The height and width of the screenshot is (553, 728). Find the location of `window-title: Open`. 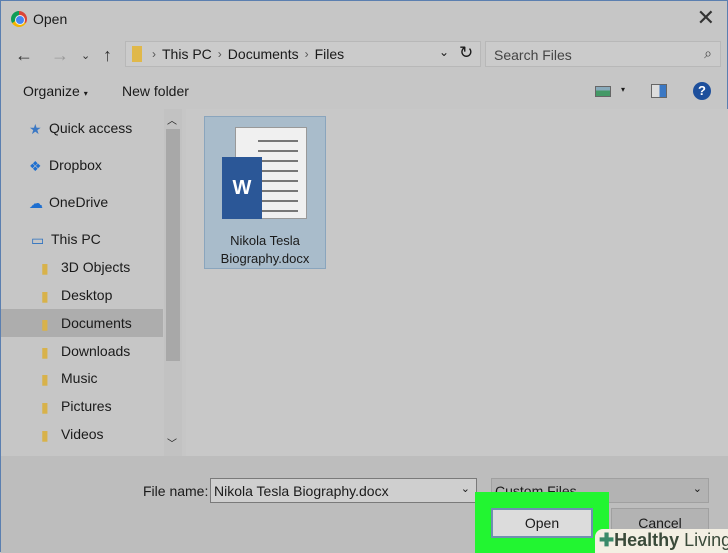

window-title: Open is located at coordinates (50, 19).